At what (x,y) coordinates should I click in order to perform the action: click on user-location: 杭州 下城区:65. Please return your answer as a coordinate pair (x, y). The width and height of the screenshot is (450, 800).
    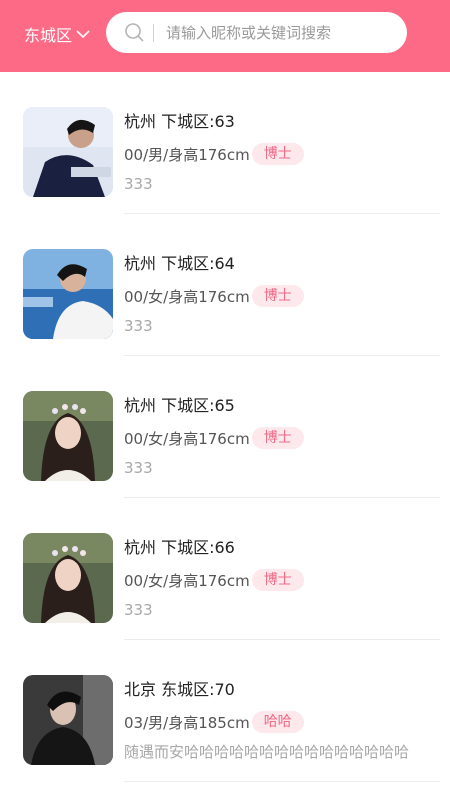
    Looking at the image, I should click on (179, 405).